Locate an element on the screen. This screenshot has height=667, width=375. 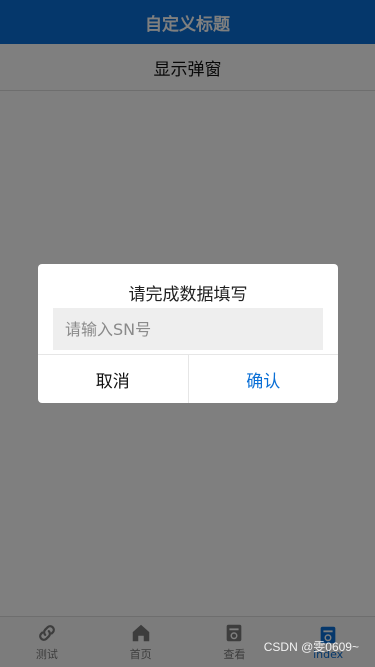
cancel-button: 取消 is located at coordinates (113, 379).